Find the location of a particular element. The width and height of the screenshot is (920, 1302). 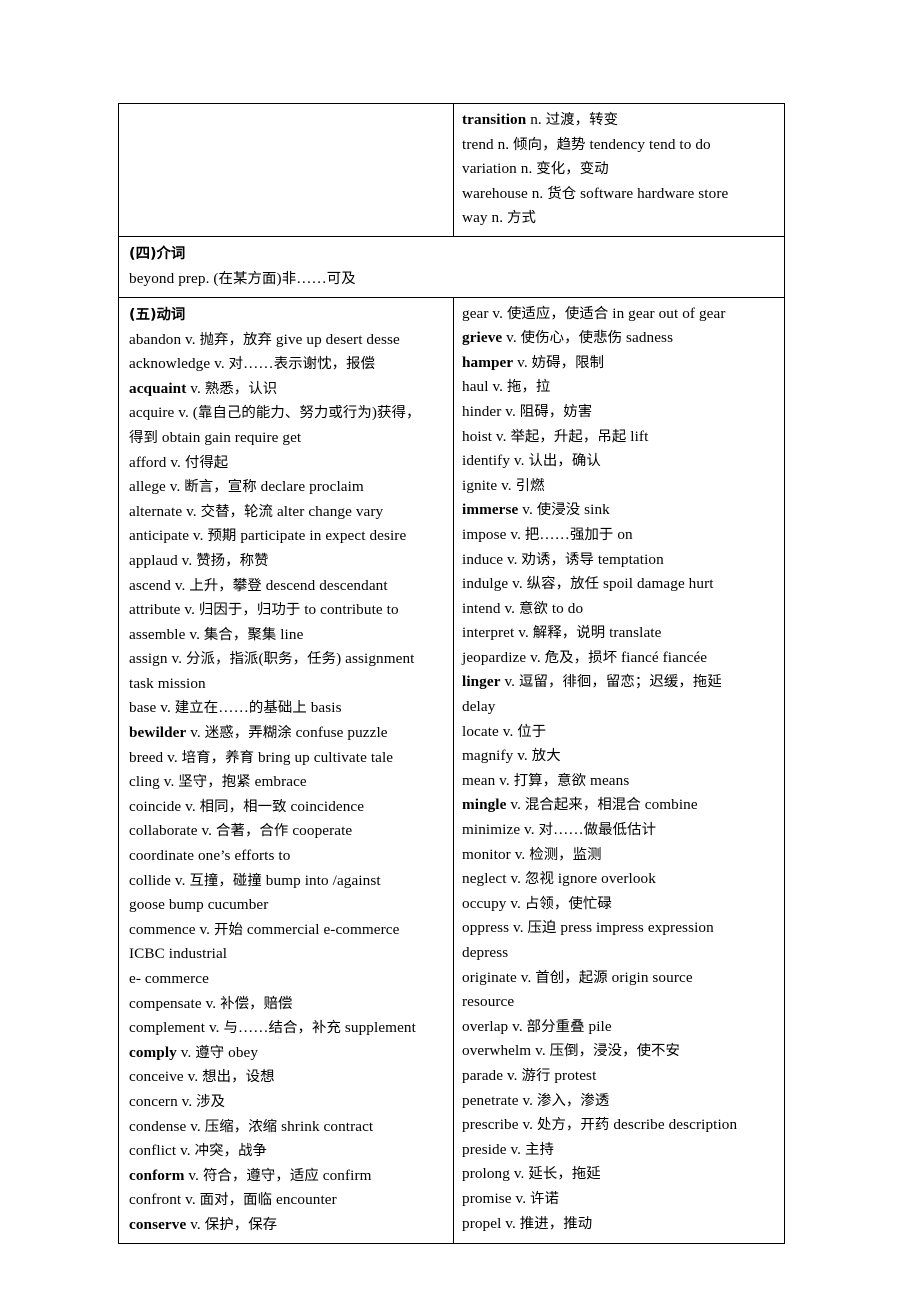

vocabulary-entry: identify v. 认出，确认 is located at coordinates (623, 461).